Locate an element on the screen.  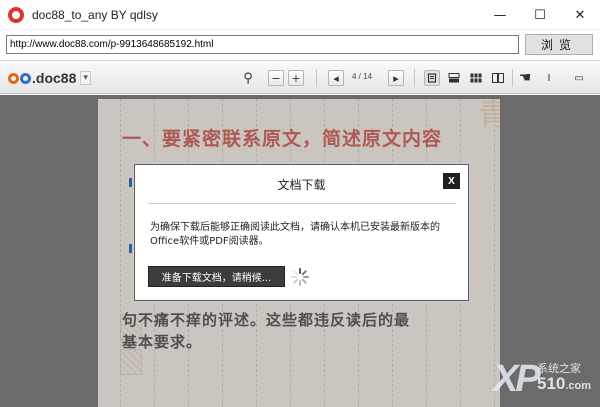
watermark-domain: 510.com is located at coordinates (564, 384).